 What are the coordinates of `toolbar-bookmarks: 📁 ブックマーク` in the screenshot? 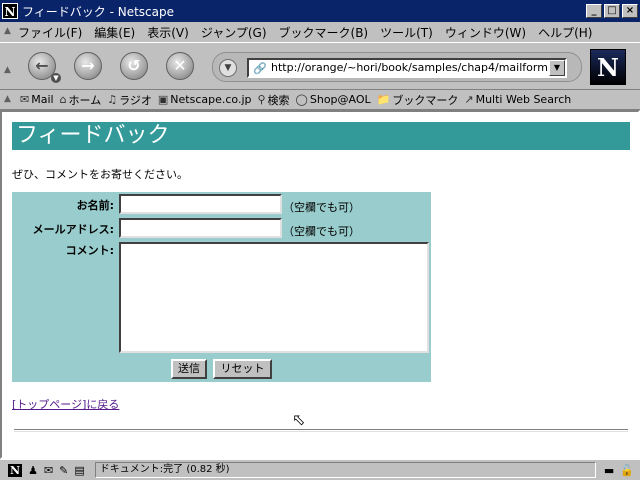 It's located at (418, 100).